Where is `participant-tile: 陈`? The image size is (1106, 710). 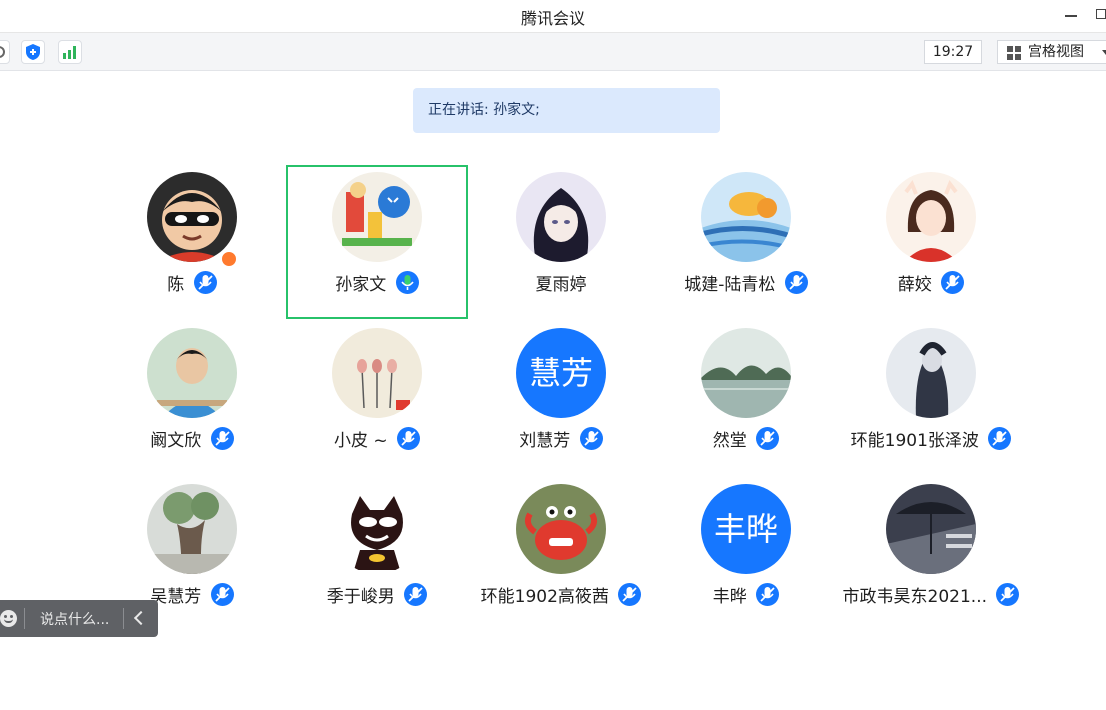
participant-tile: 陈 is located at coordinates (192, 239).